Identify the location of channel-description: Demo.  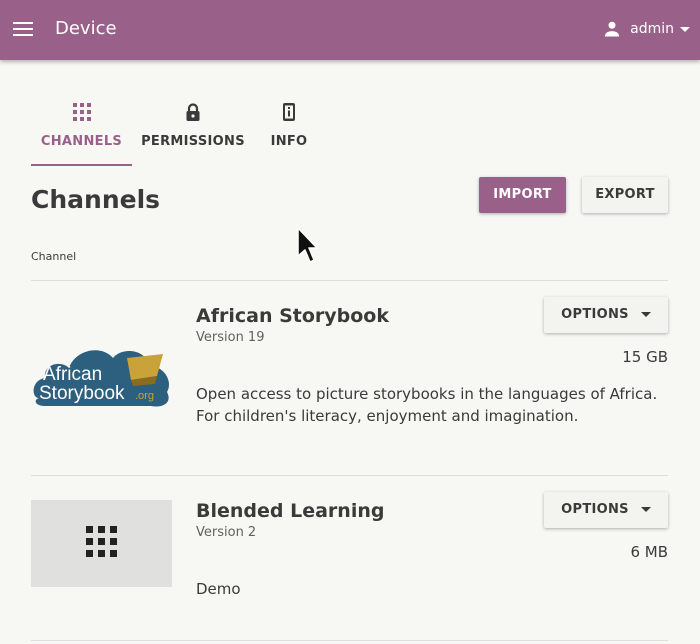
(218, 589).